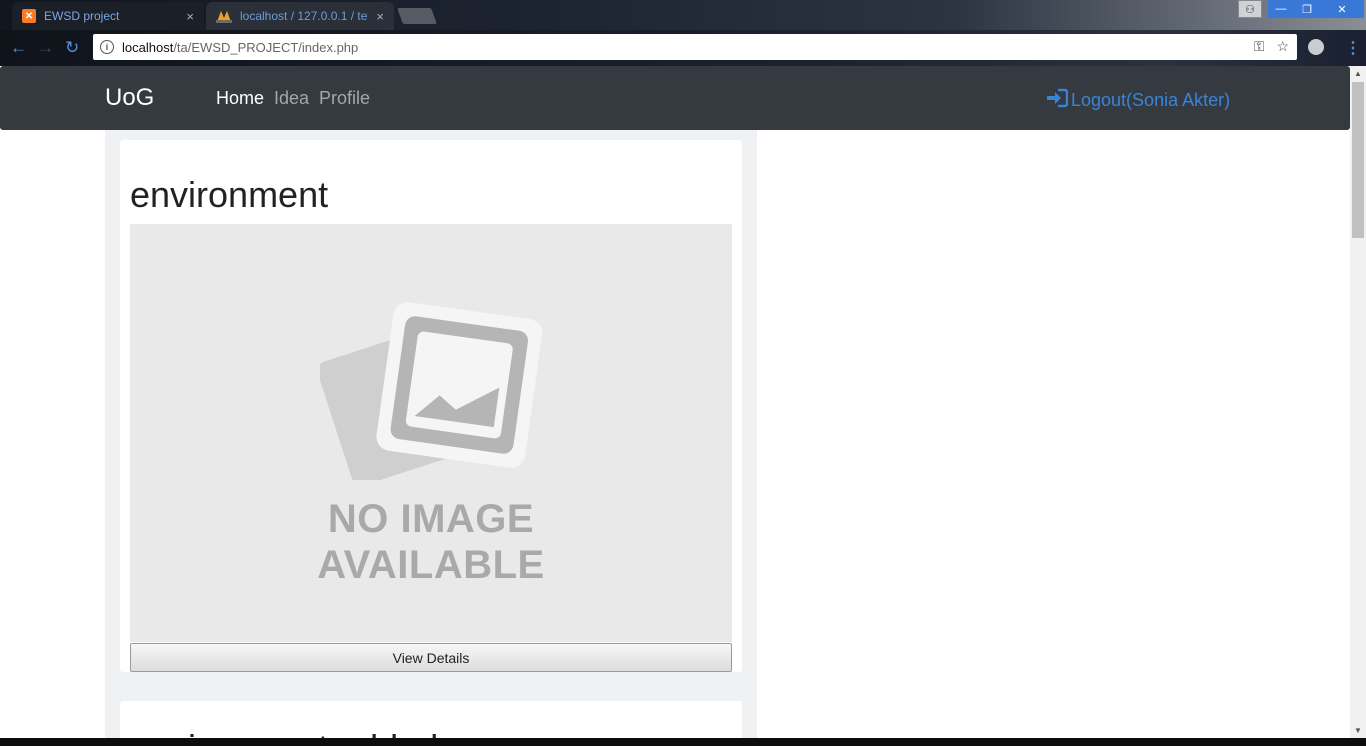 Image resolution: width=1366 pixels, height=746 pixels. What do you see at coordinates (129, 98) in the screenshot?
I see `brand-logo: UoG` at bounding box center [129, 98].